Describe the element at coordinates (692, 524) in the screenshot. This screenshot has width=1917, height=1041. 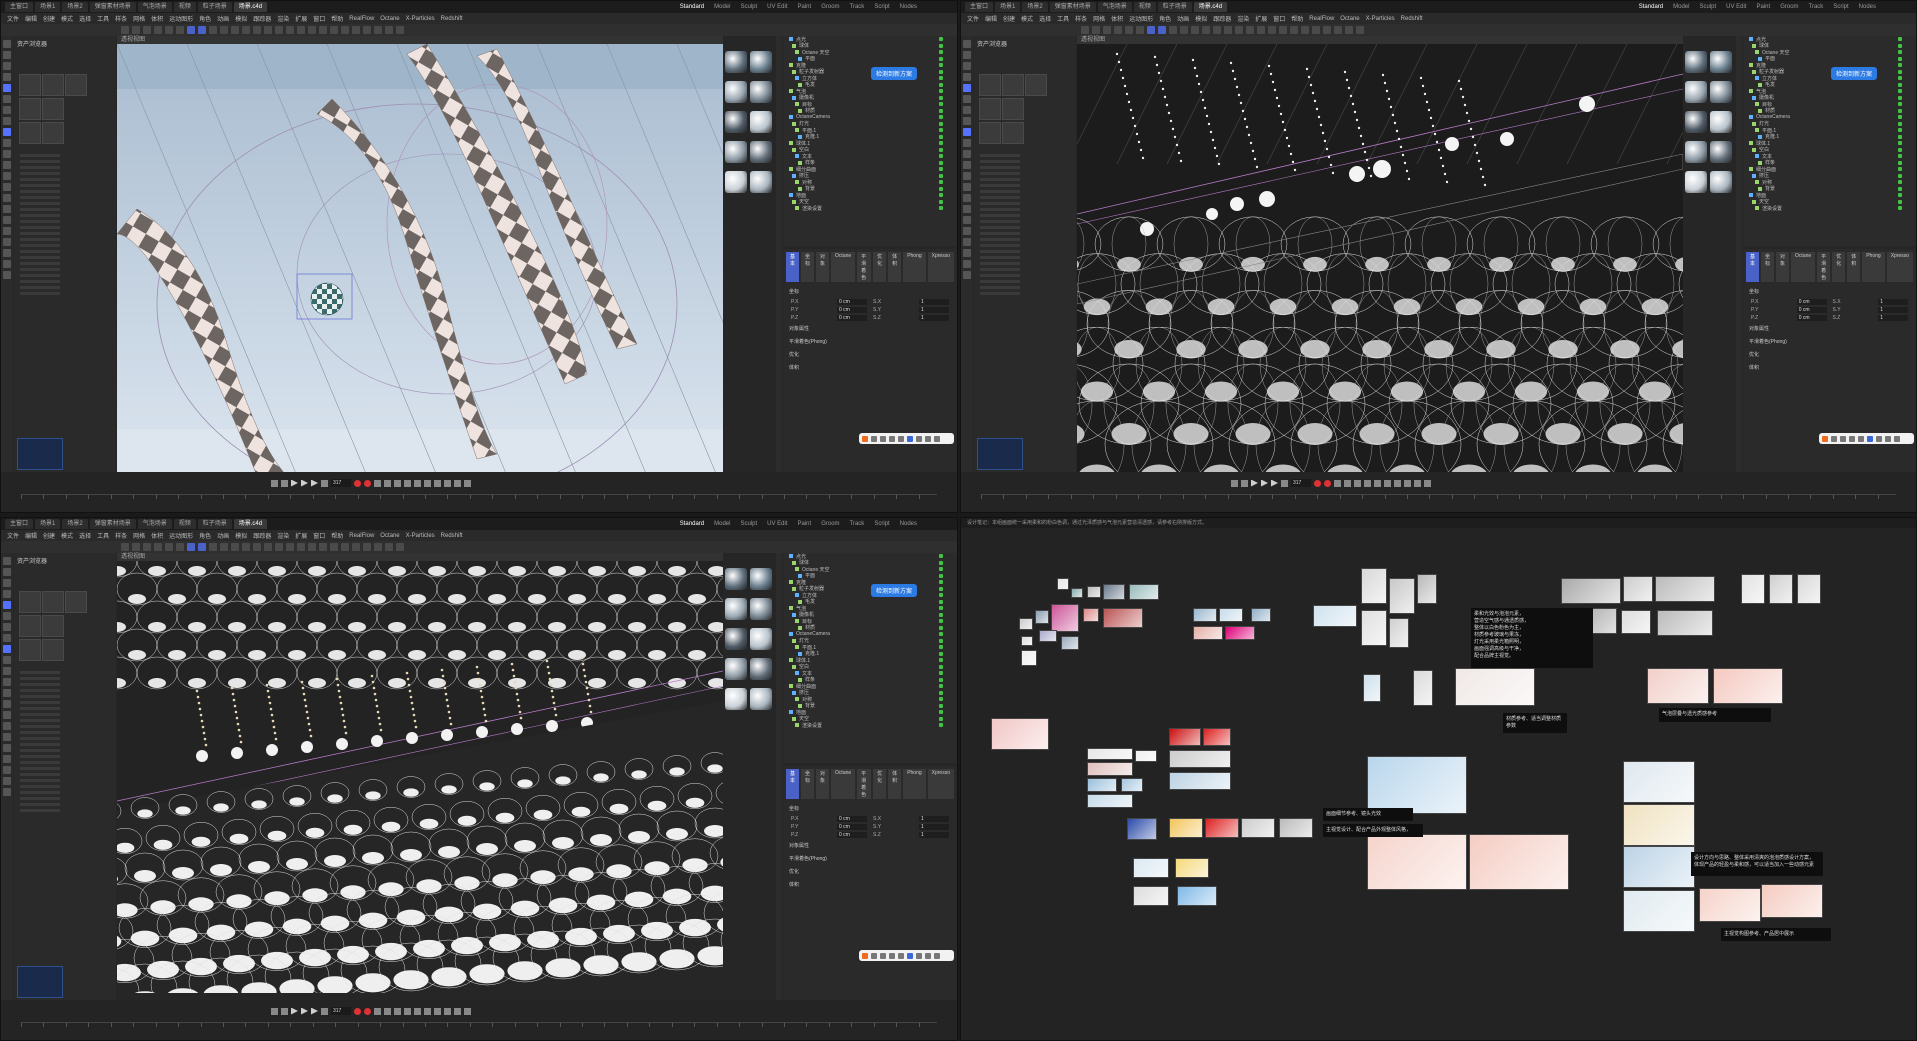
I see `layout-standard: Standard` at that location.